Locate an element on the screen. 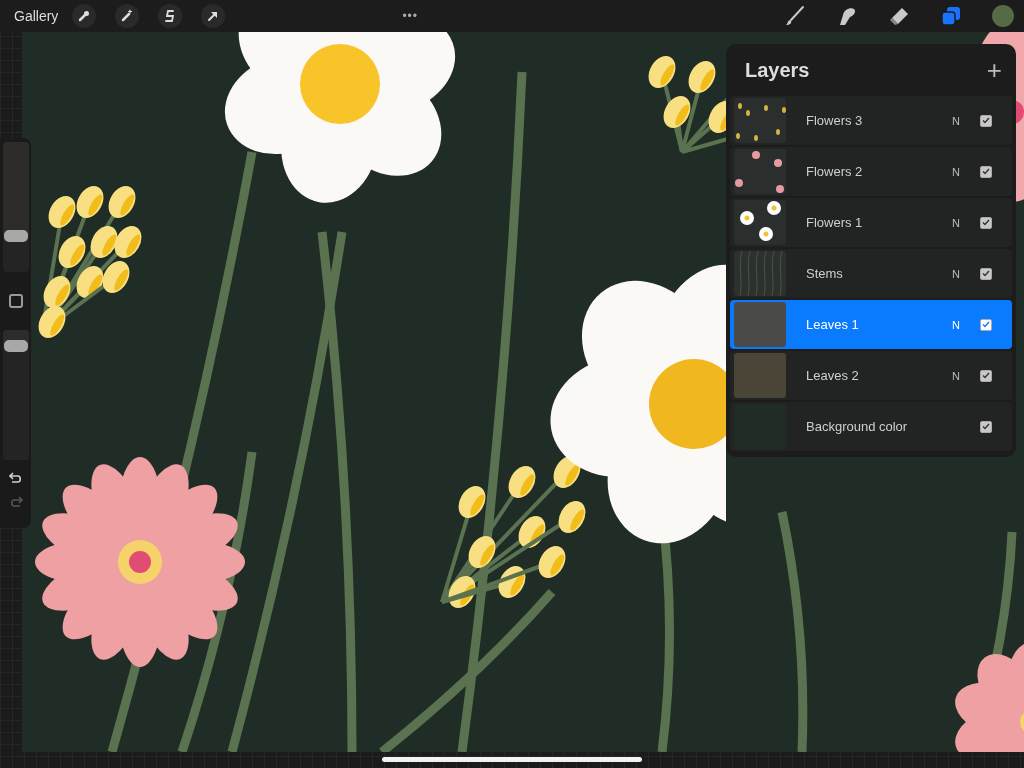  color-swatch is located at coordinates (1003, 16).